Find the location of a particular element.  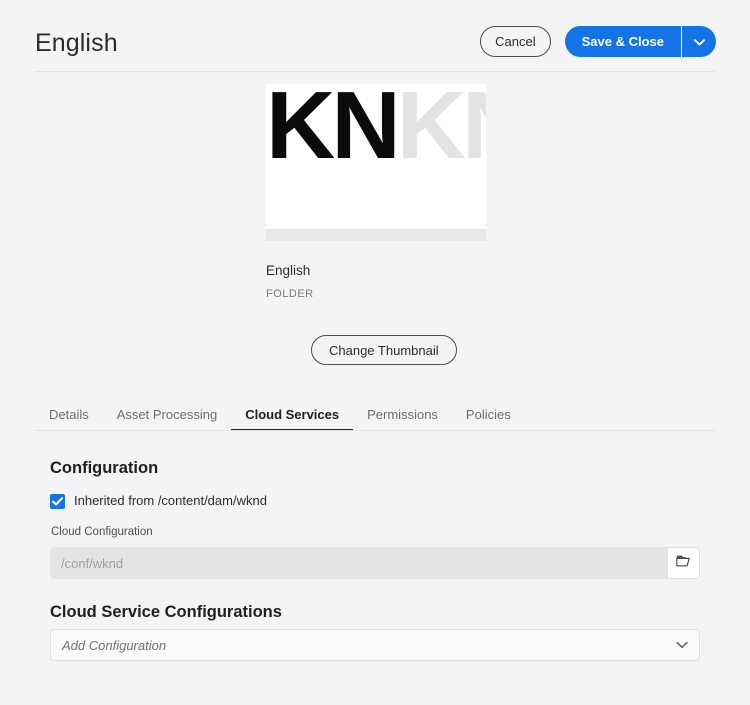

save-and-close-split-button: Save & Close is located at coordinates (640, 41).